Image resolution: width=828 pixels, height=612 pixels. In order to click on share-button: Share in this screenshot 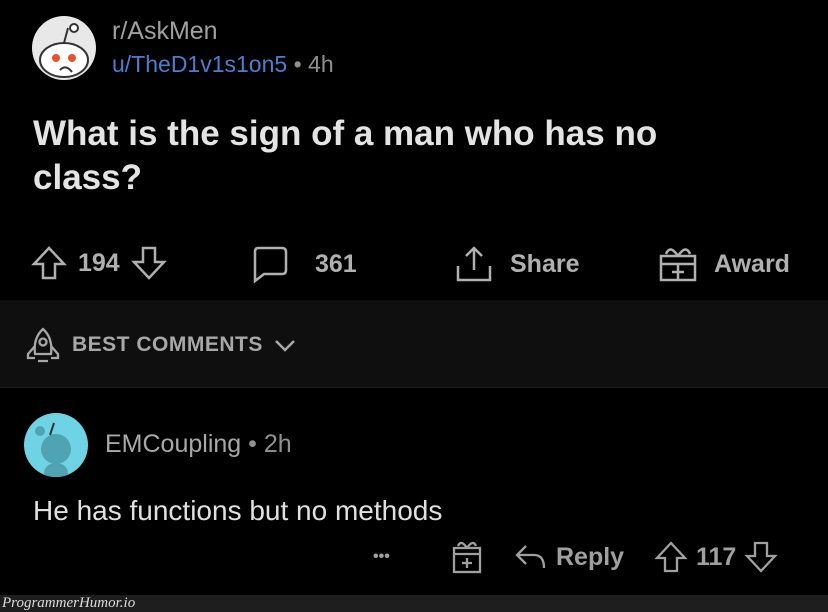, I will do `click(516, 264)`.